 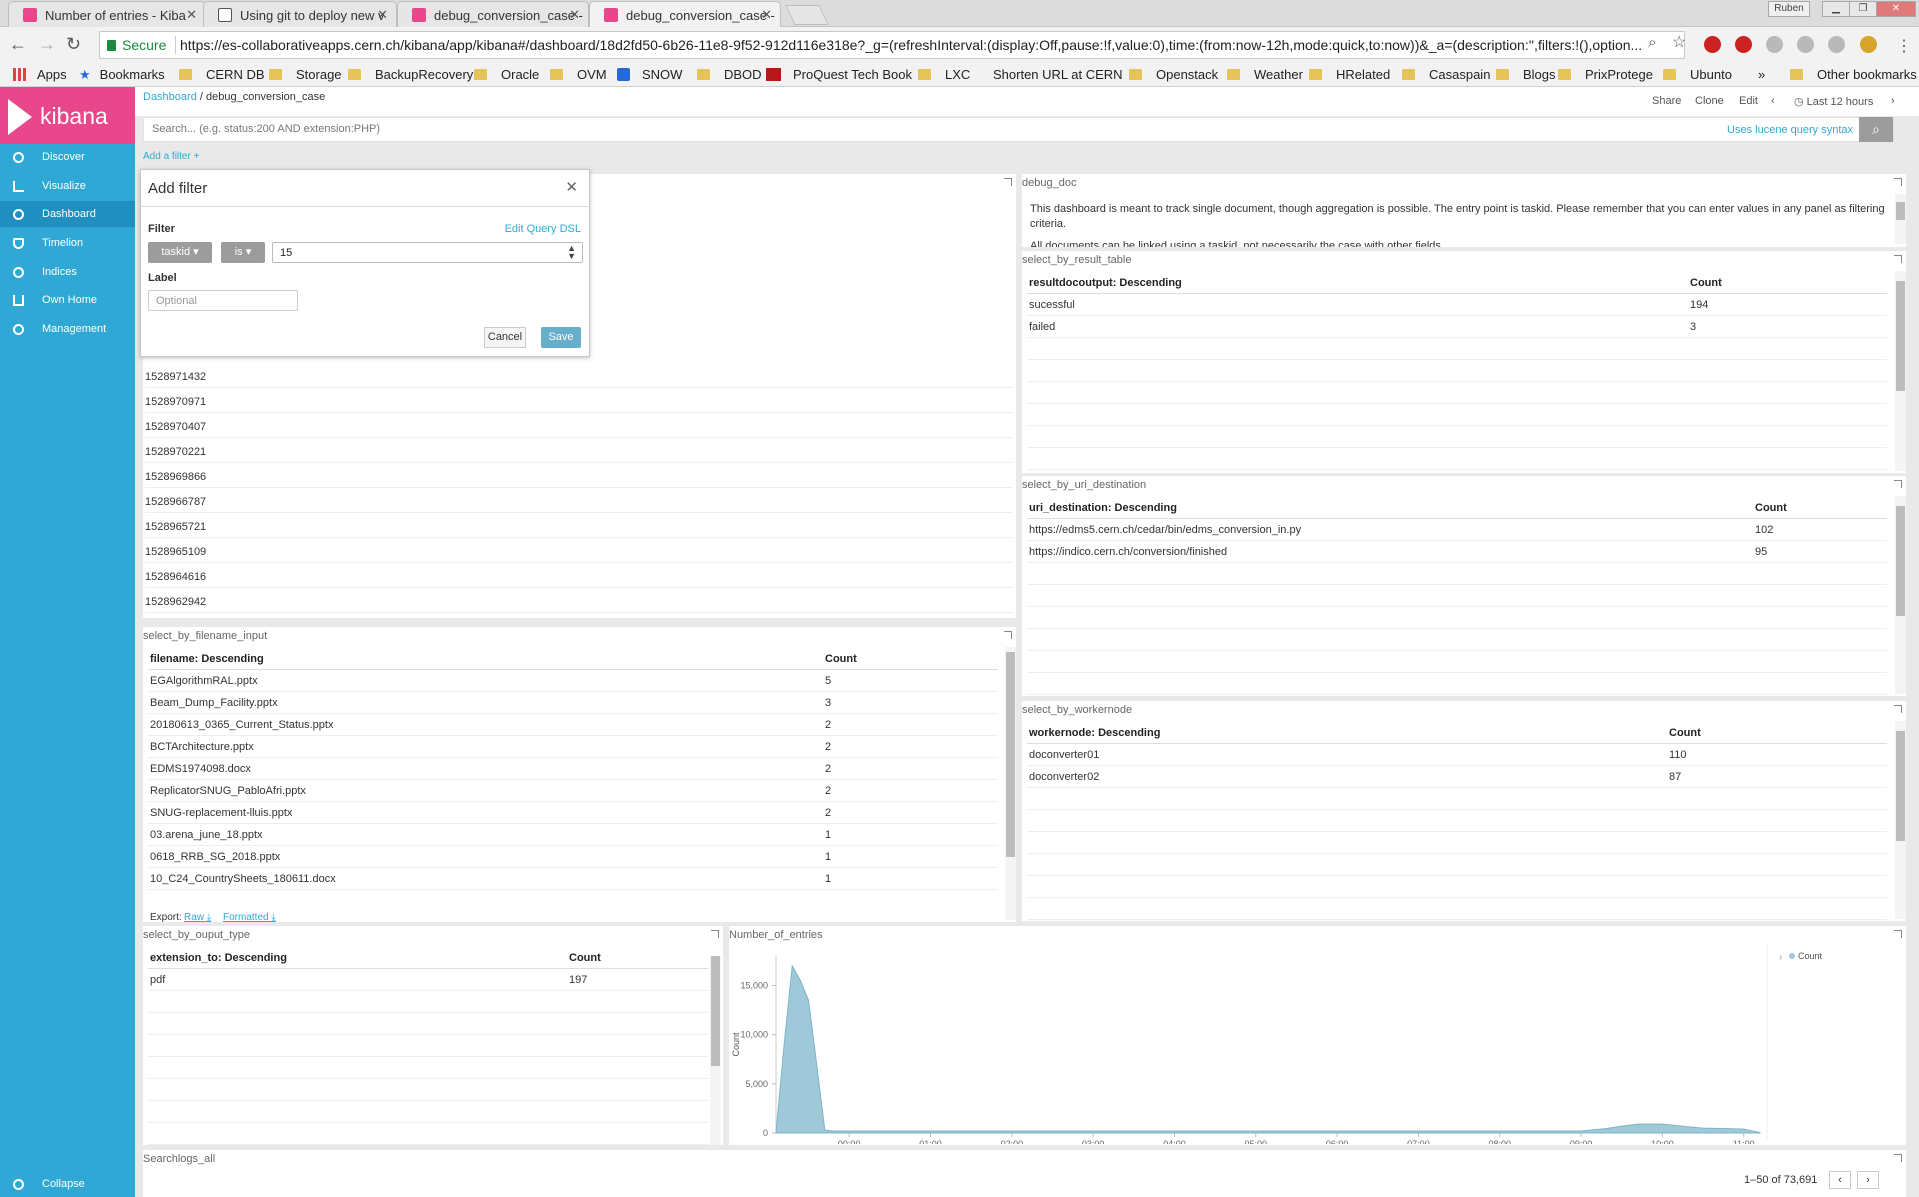 I want to click on back-arrow-icon: ←, so click(x=18, y=44).